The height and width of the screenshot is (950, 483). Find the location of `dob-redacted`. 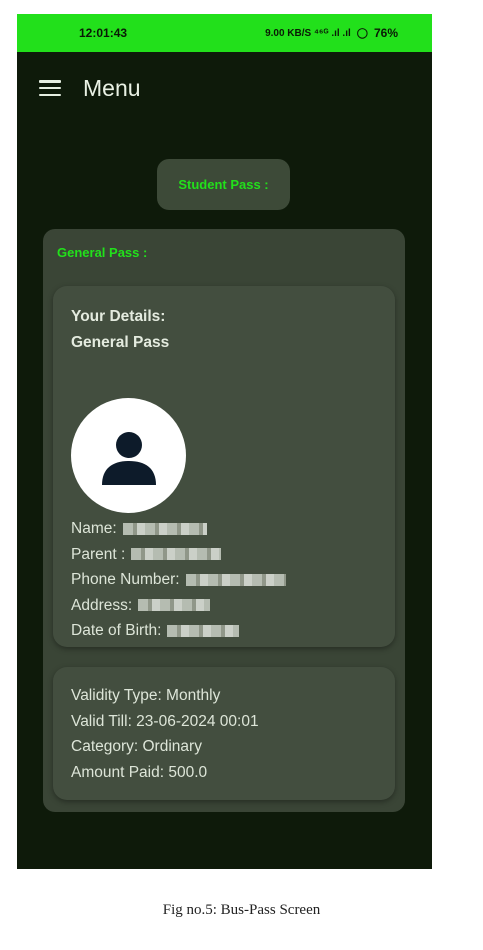

dob-redacted is located at coordinates (203, 630).